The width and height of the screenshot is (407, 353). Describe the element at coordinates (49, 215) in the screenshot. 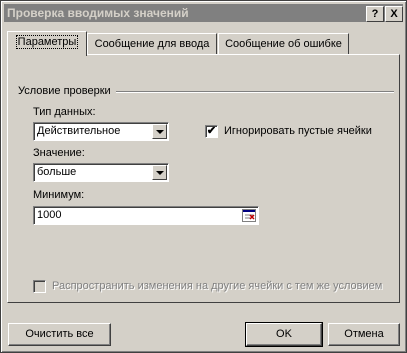

I see `minimum-value: 1000` at that location.